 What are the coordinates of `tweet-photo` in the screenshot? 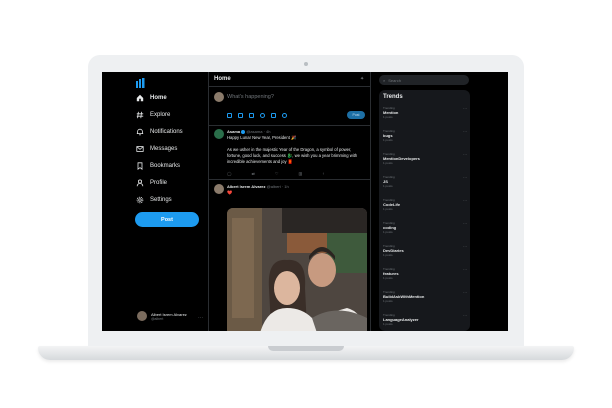 It's located at (297, 269).